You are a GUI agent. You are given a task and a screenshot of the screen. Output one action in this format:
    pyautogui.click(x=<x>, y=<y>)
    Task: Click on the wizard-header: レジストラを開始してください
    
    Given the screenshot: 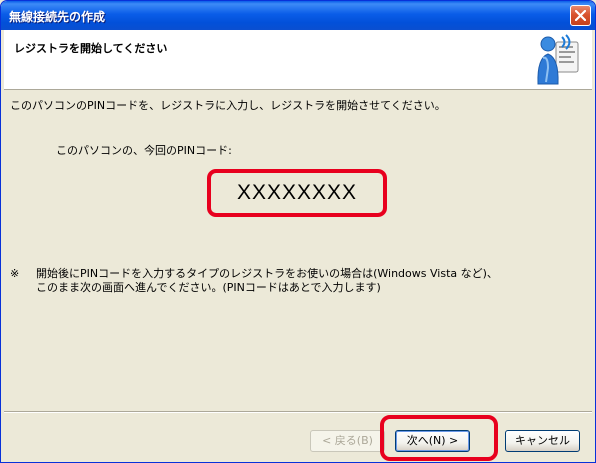 What is the action you would take?
    pyautogui.click(x=298, y=60)
    